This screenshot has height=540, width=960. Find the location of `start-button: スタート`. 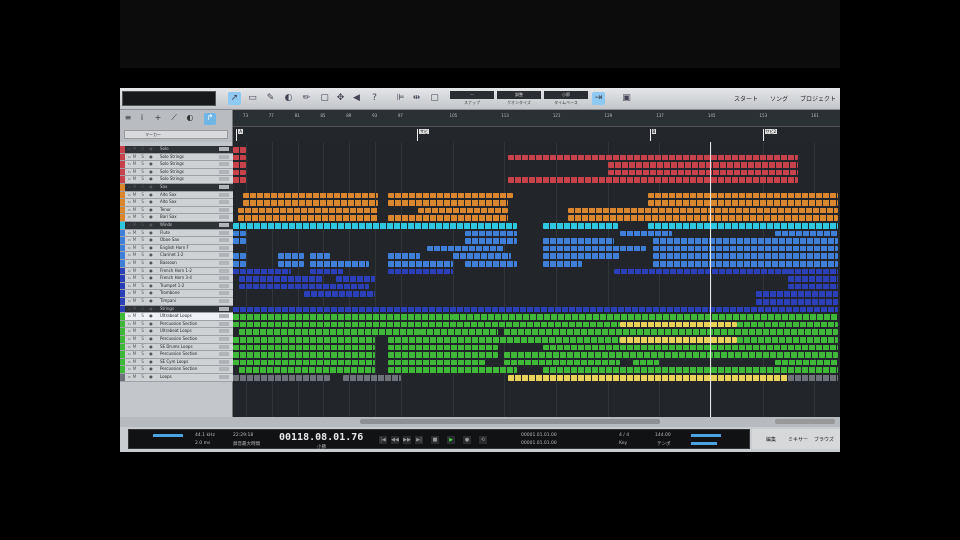

start-button: スタート is located at coordinates (746, 98).